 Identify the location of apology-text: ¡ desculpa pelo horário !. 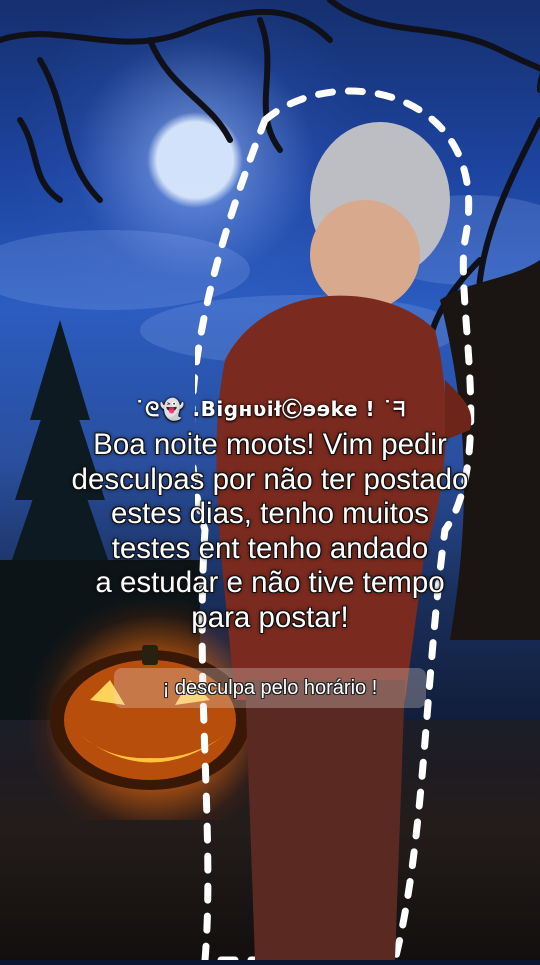
(270, 687).